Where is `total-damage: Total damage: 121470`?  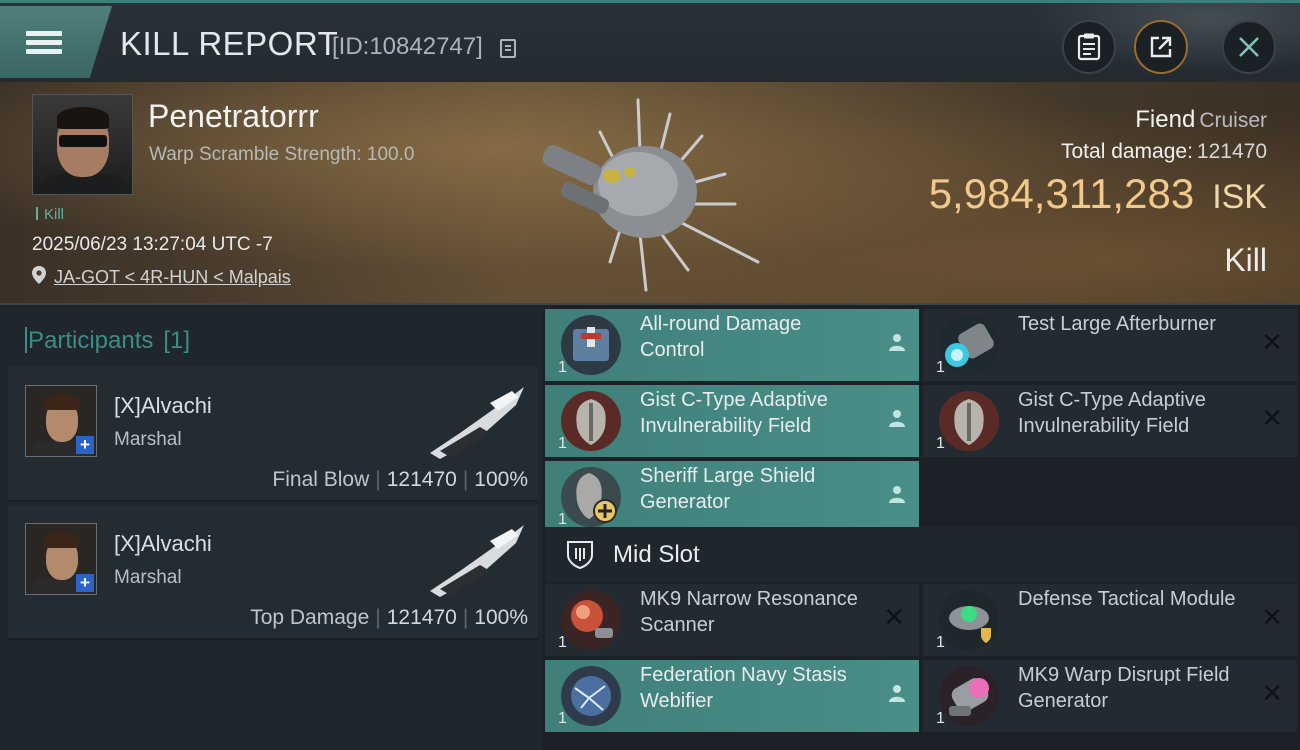 total-damage: Total damage: 121470 is located at coordinates (1164, 152).